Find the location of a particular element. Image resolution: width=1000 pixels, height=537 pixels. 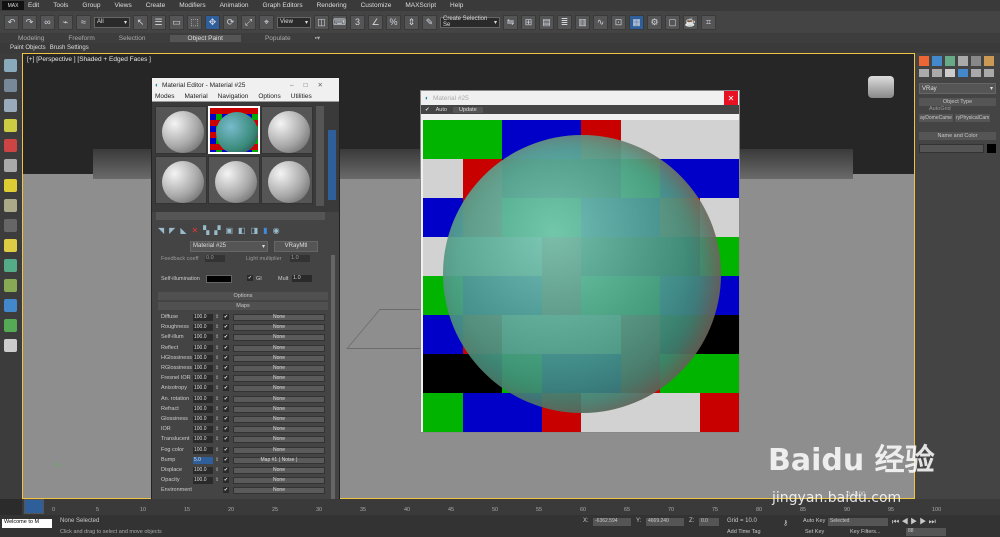

params-scrollbar is located at coordinates (333, 377).